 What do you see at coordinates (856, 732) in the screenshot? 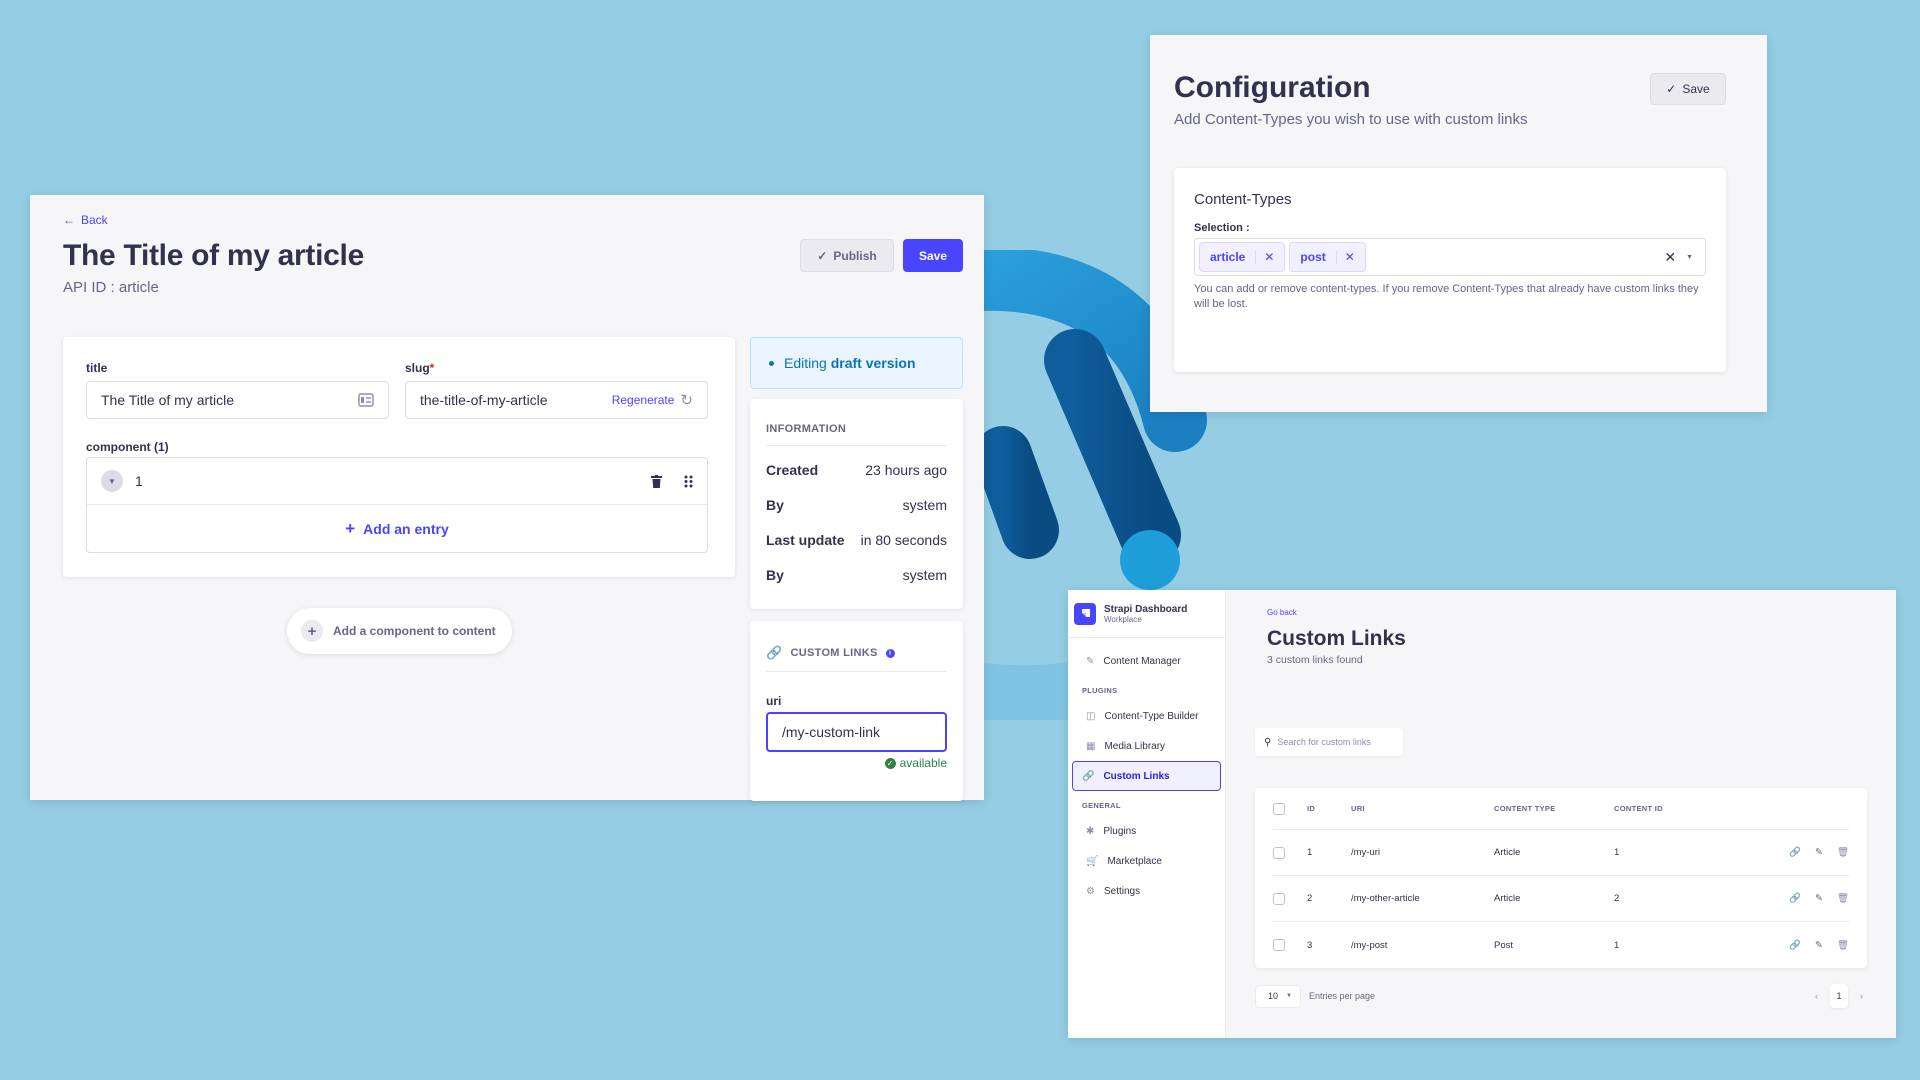
I see `uri-input: /my-custom-link` at bounding box center [856, 732].